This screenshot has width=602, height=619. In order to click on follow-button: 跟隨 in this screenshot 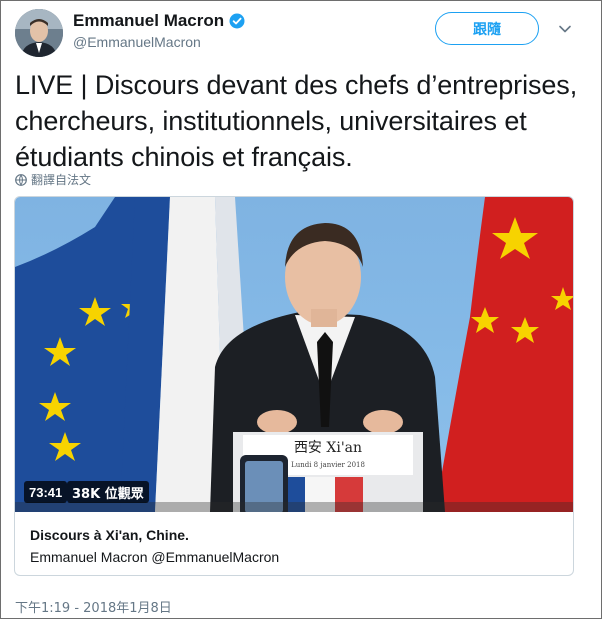, I will do `click(487, 28)`.